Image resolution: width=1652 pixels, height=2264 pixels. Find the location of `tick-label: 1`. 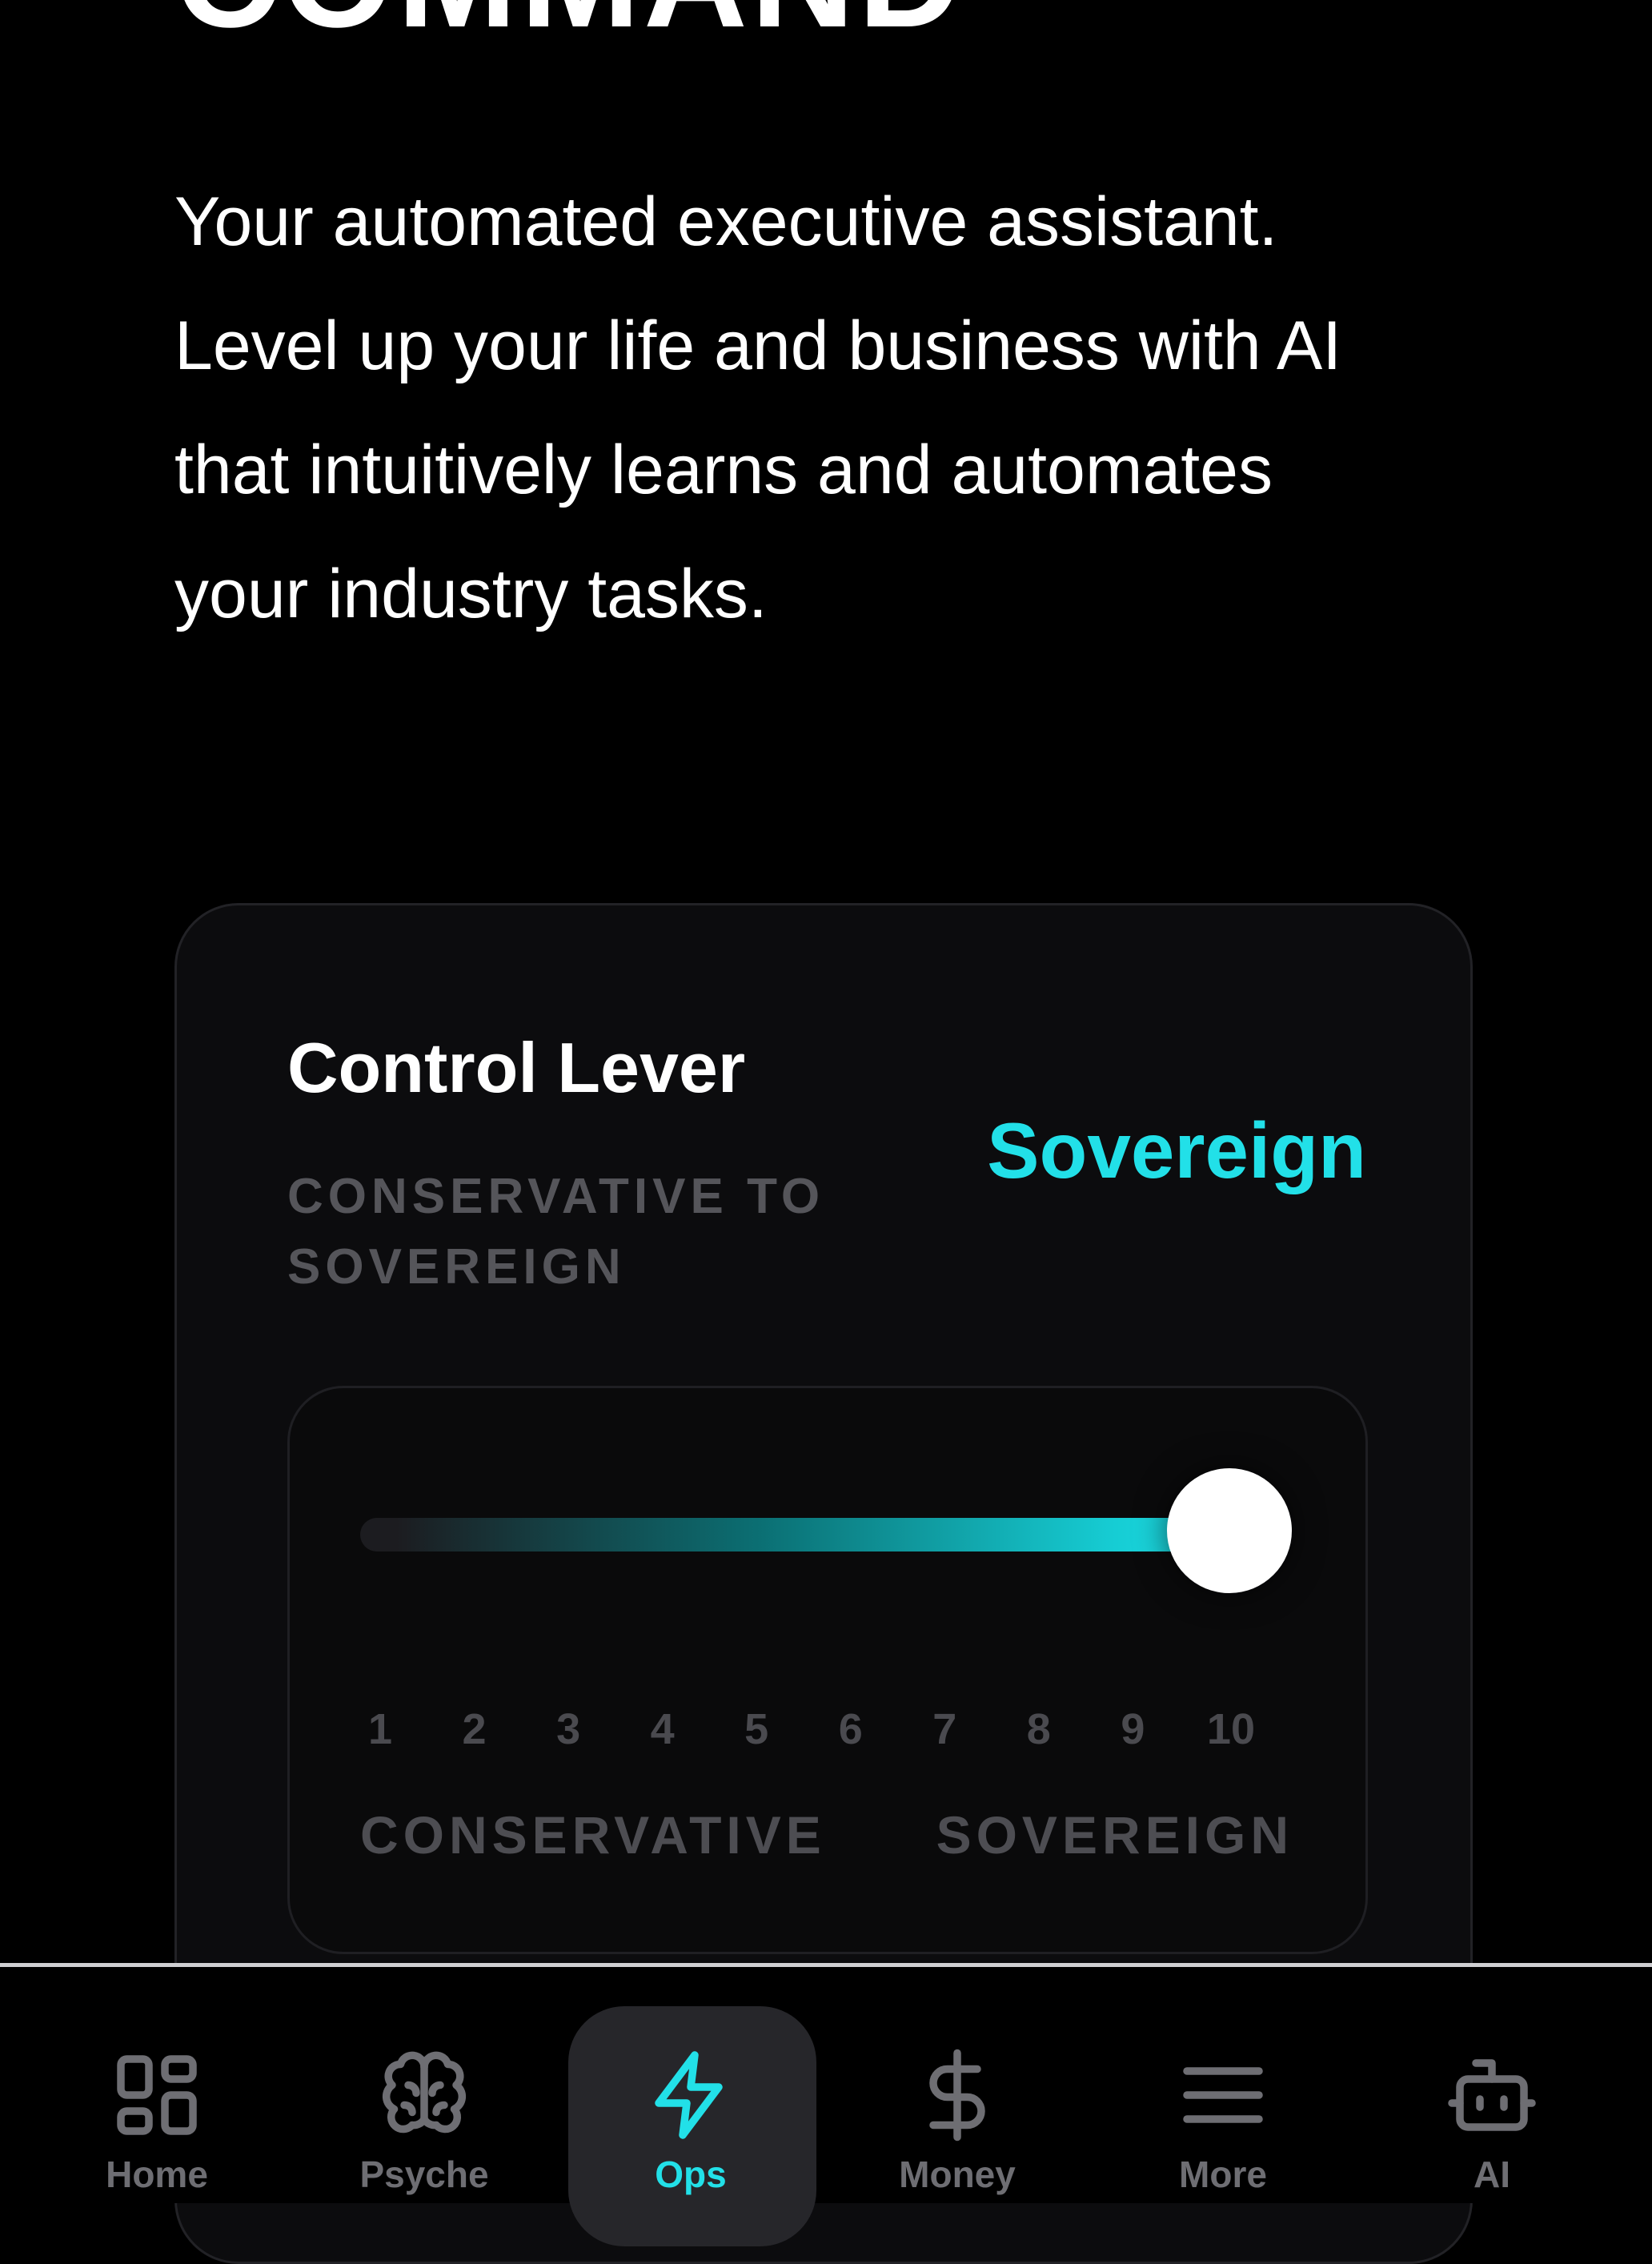

tick-label: 1 is located at coordinates (380, 1729).